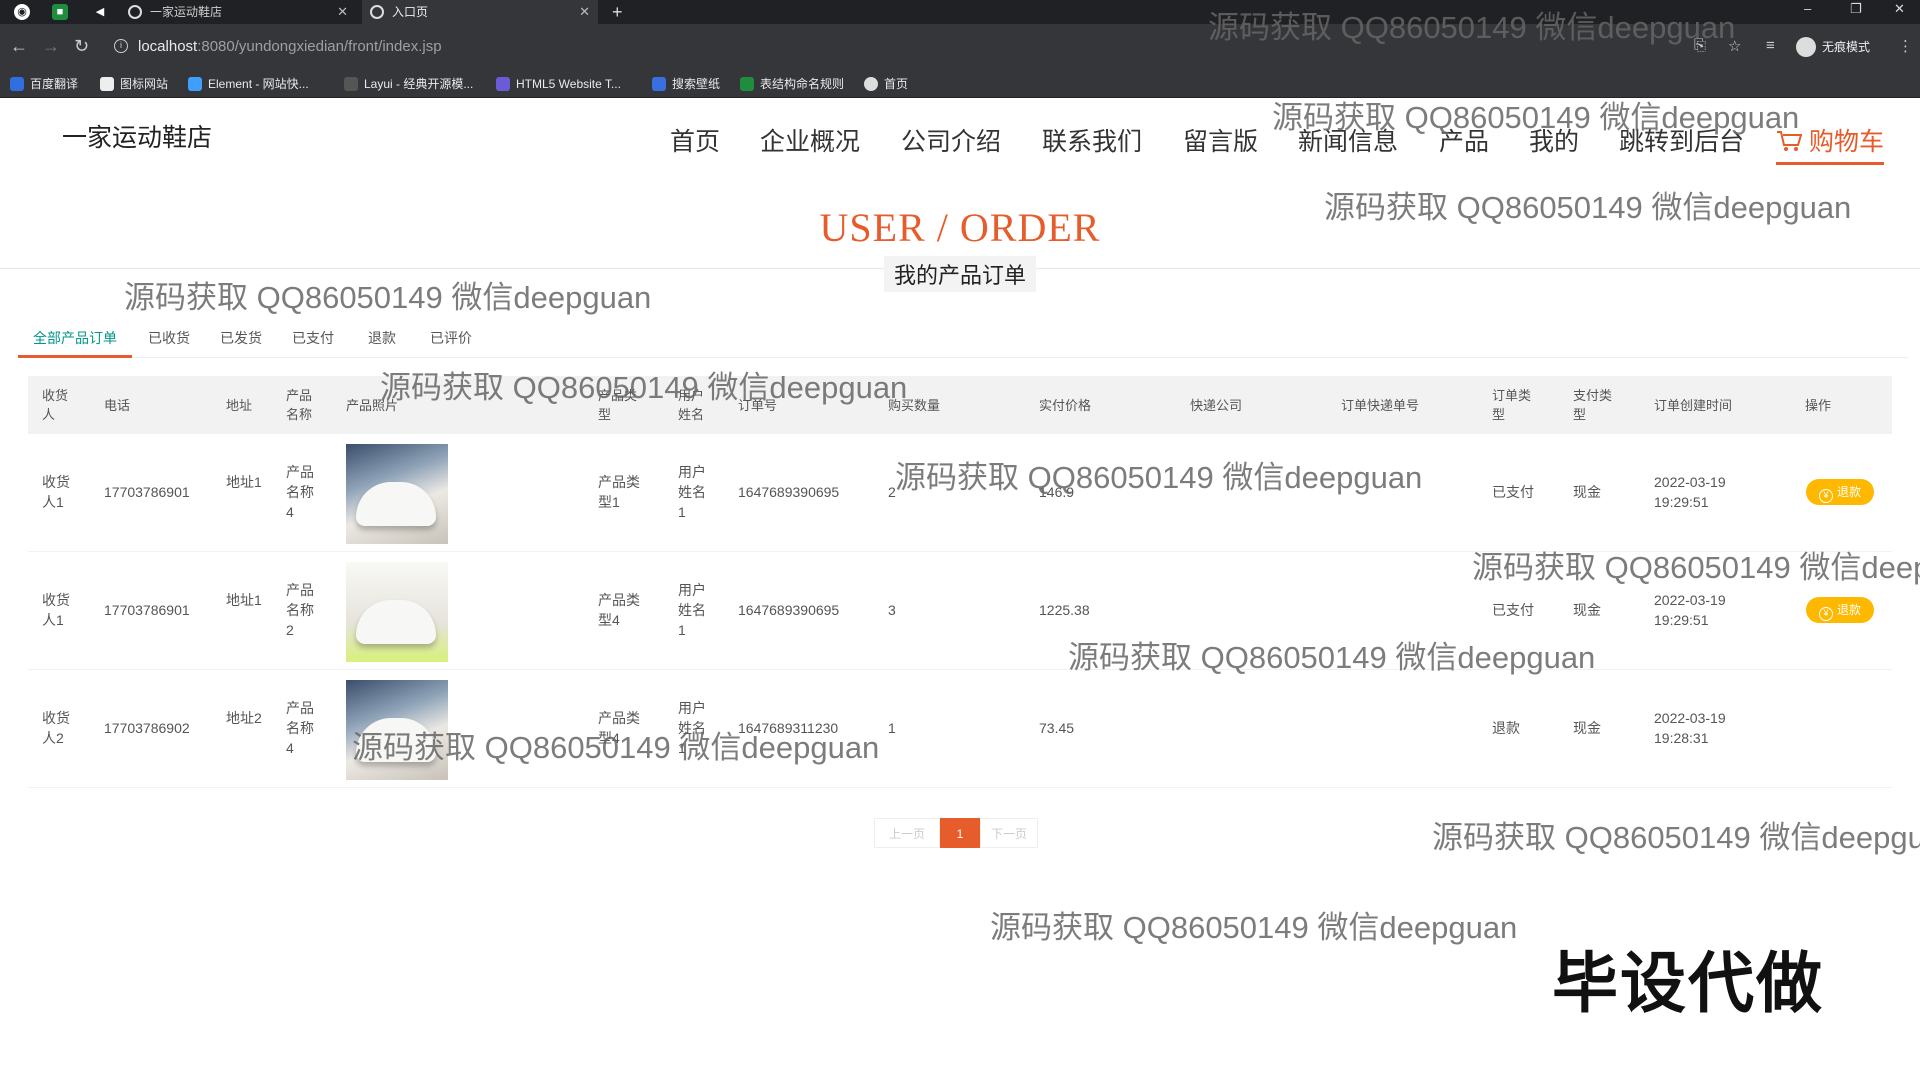 This screenshot has height=1072, width=1920. What do you see at coordinates (802, 84) in the screenshot?
I see `bookmark-label: 表结构命名规则` at bounding box center [802, 84].